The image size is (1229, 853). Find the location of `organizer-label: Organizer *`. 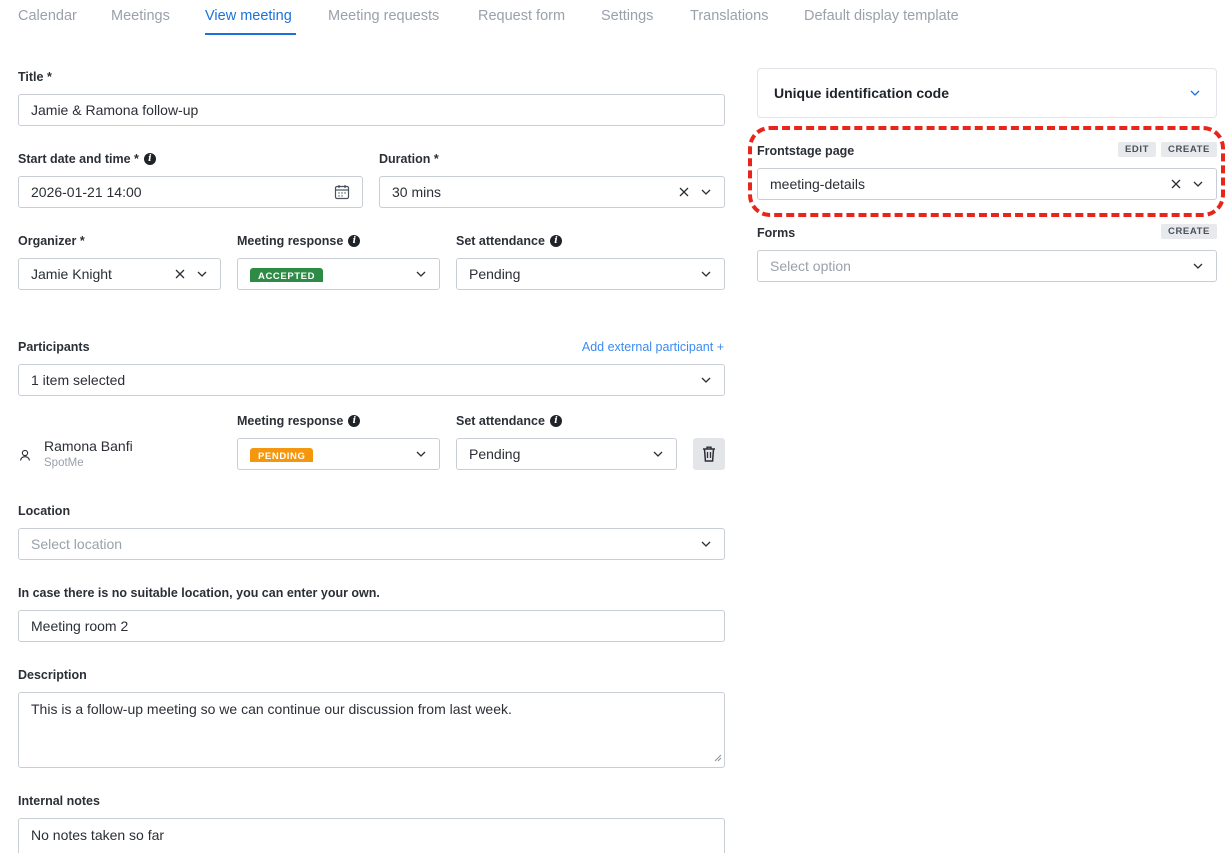

organizer-label: Organizer * is located at coordinates (51, 241).